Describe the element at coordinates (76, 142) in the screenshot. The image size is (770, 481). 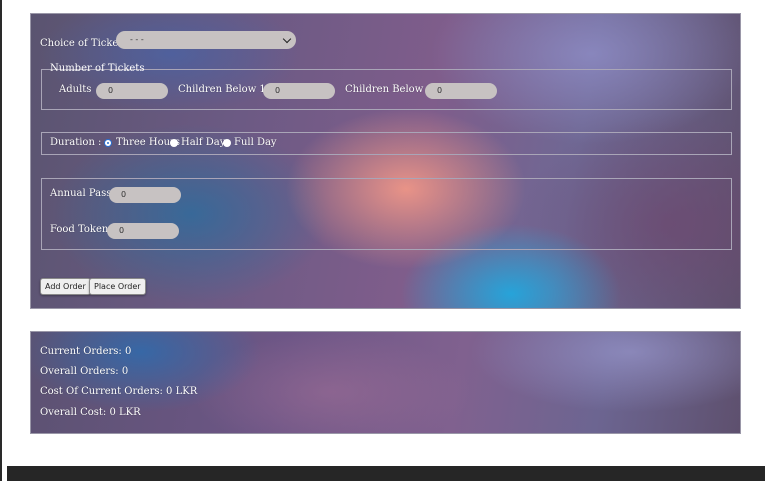
I see `duration-label: Duration :` at that location.